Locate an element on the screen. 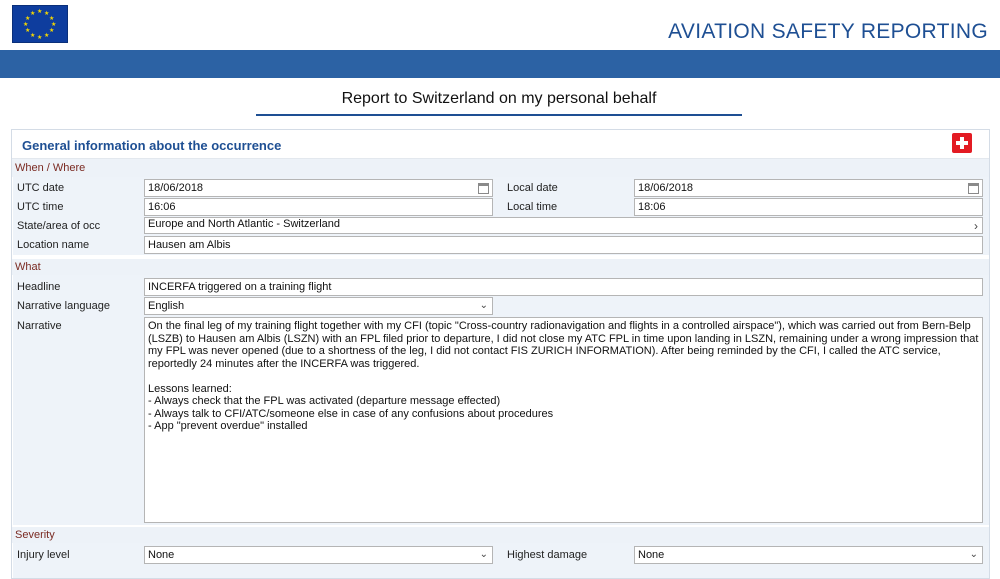  panel-header: General information about the occurrence is located at coordinates (500, 144).